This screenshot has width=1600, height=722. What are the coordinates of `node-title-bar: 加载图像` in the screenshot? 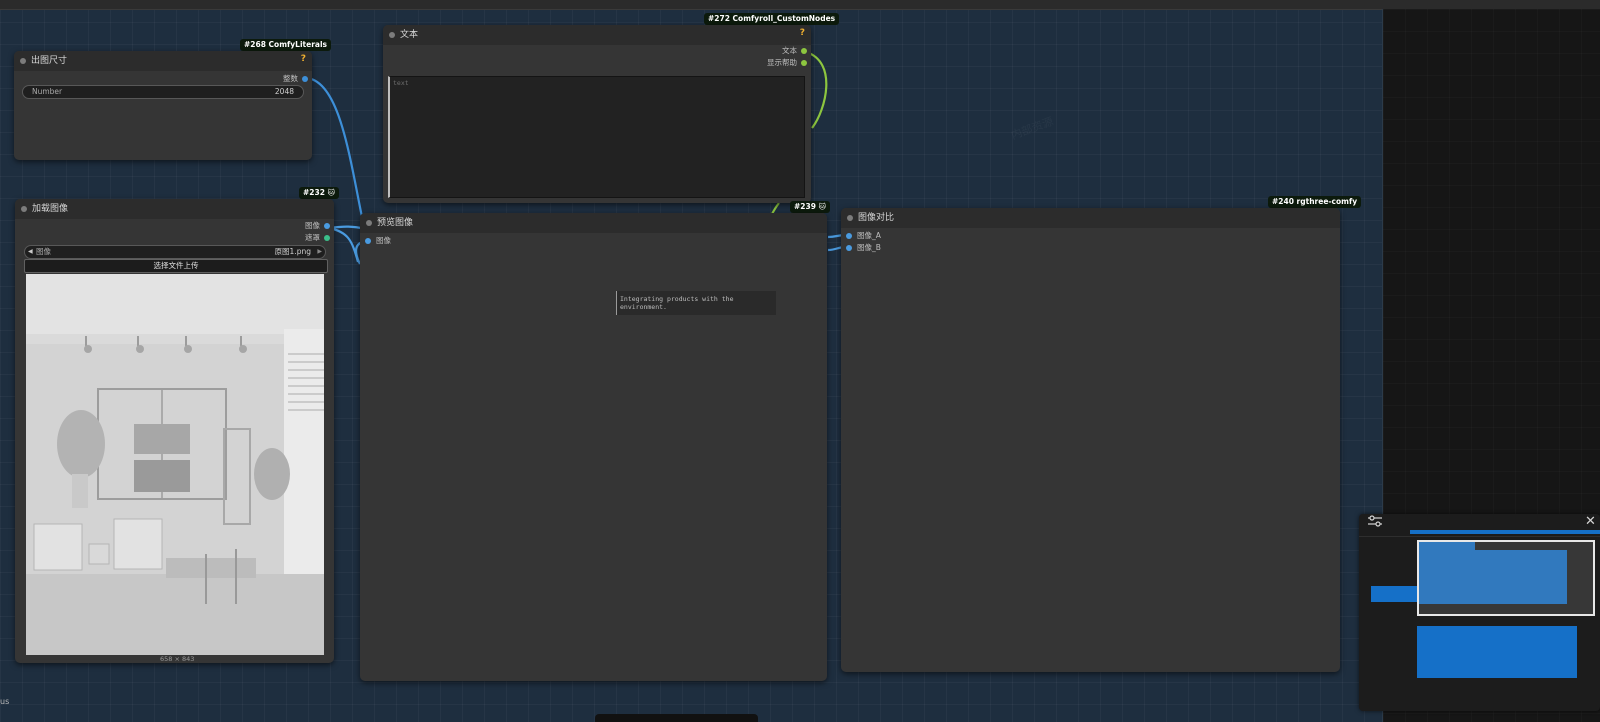 It's located at (174, 209).